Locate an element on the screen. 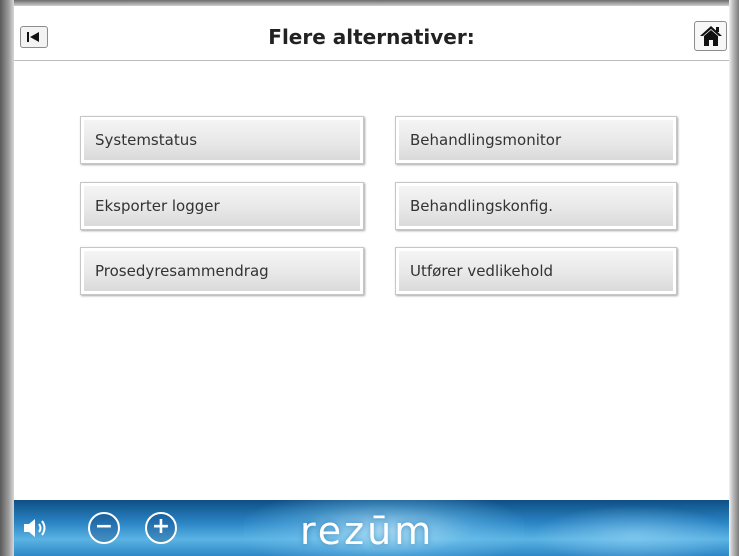 The width and height of the screenshot is (739, 556). behandlingsmonitor-button: Behandlingsmonitor is located at coordinates (536, 140).